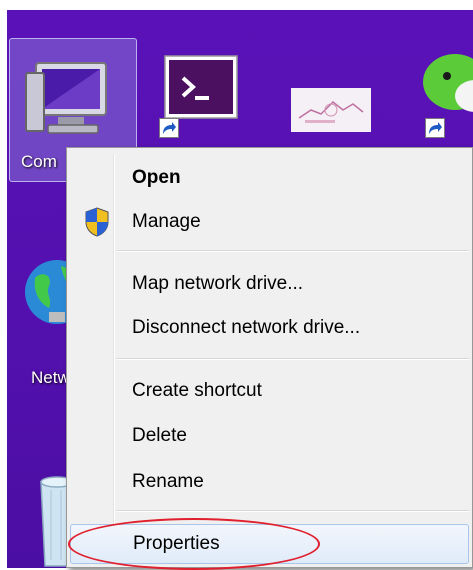 This screenshot has width=473, height=570. I want to click on menu-item-rename: Rename, so click(269, 482).